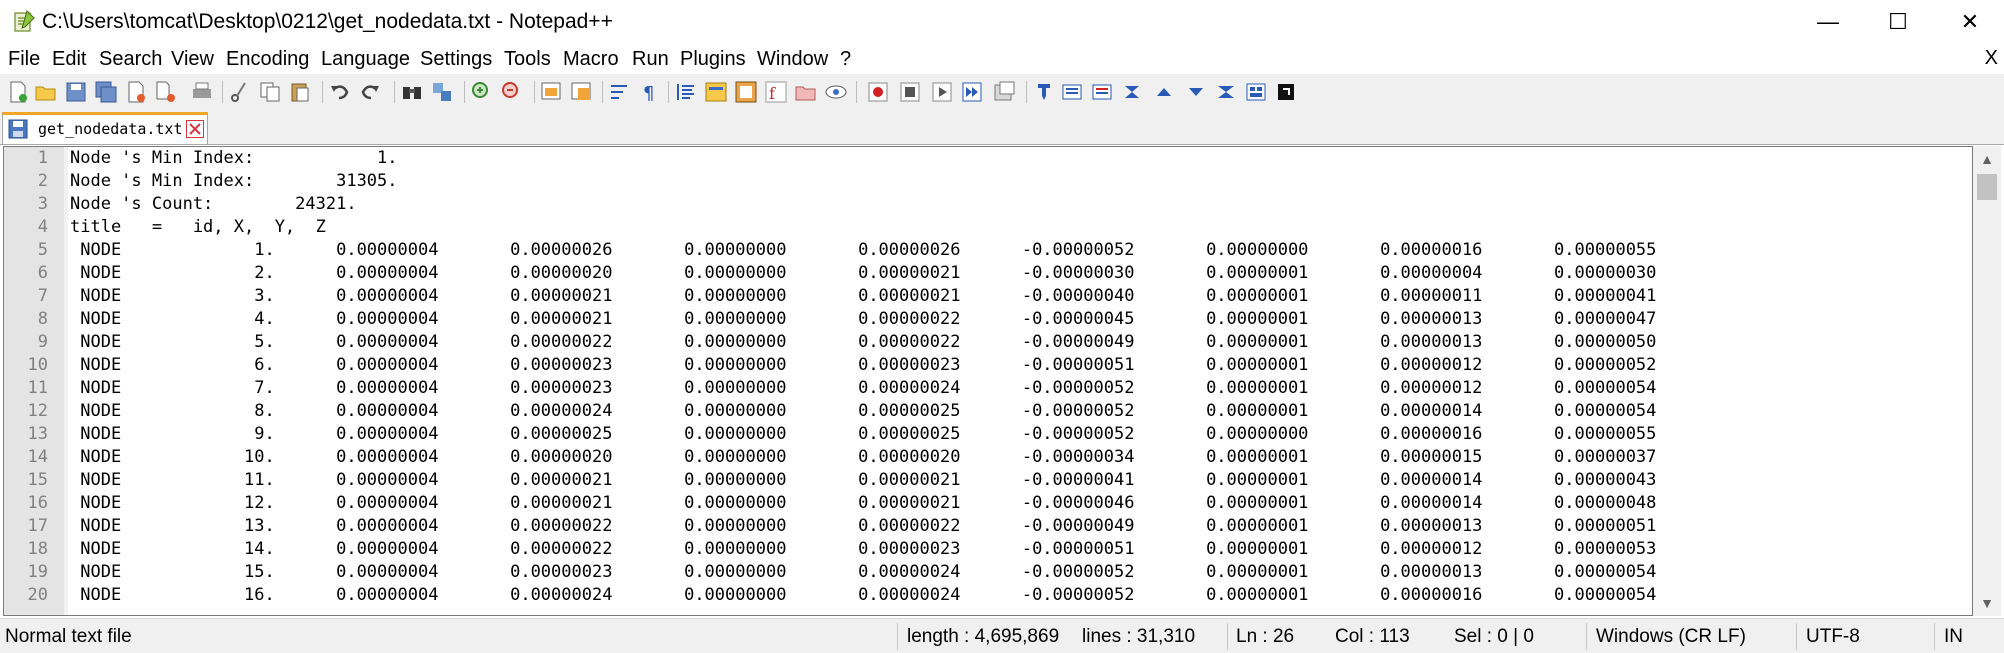 This screenshot has width=2004, height=653. I want to click on record-macro-icon, so click(878, 92).